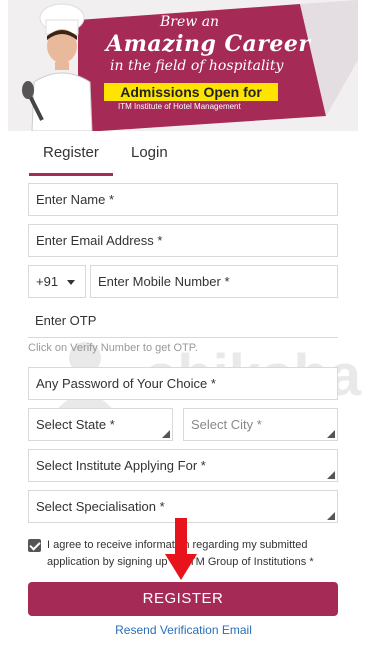  What do you see at coordinates (179, 106) in the screenshot?
I see `banner-institute: ITM Institute of Hotel Management` at bounding box center [179, 106].